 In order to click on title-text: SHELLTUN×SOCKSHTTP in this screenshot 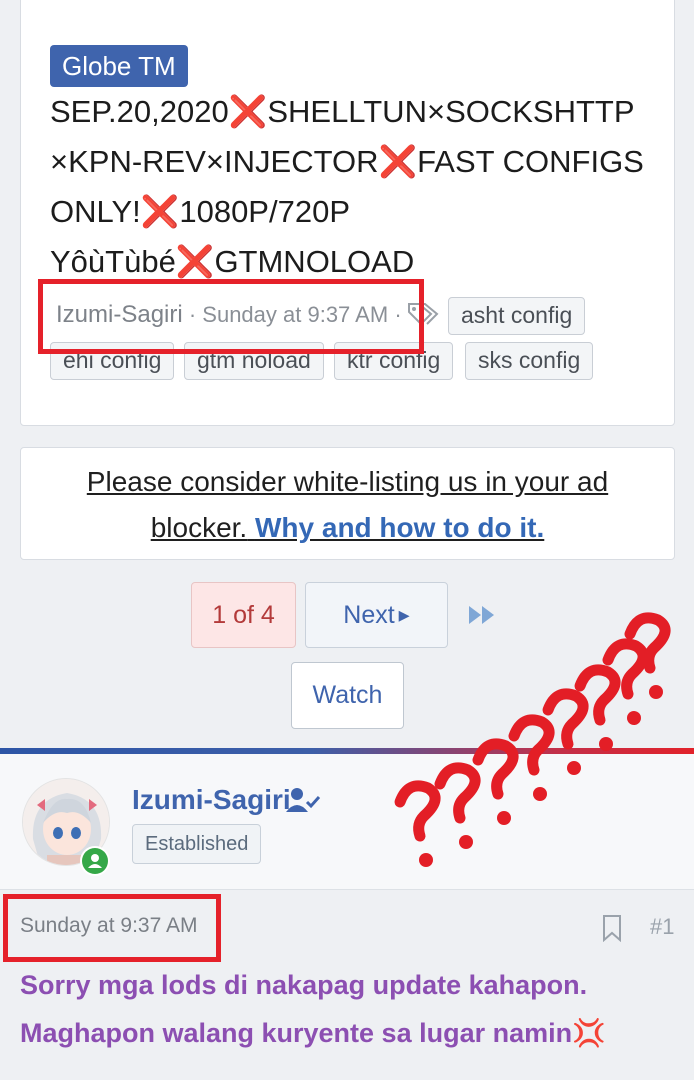, I will do `click(451, 111)`.